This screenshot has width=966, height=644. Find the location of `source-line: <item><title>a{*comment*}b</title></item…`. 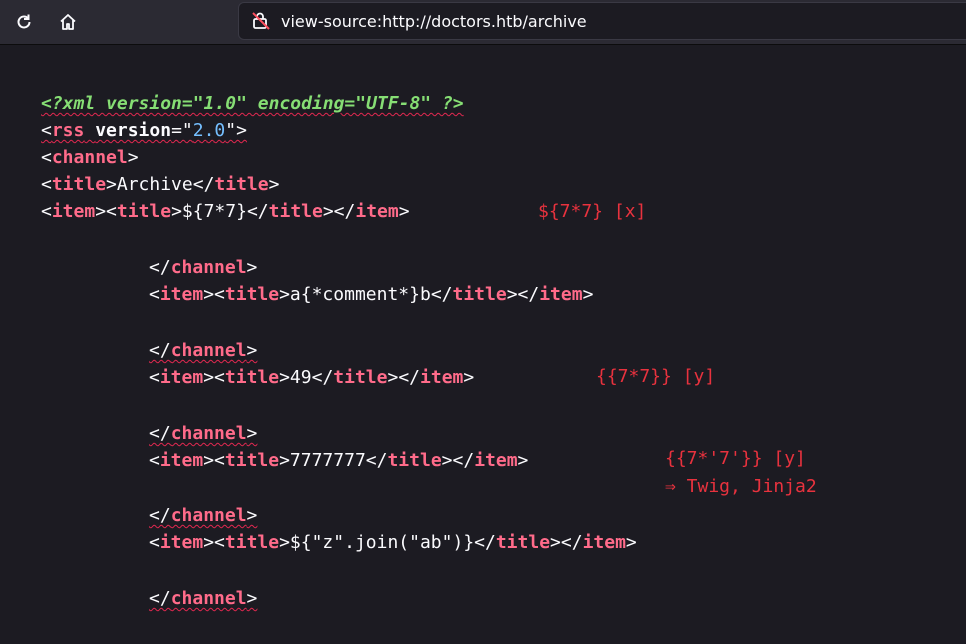

source-line: <item><title>a{*comment*}b</title></item… is located at coordinates (371, 294).